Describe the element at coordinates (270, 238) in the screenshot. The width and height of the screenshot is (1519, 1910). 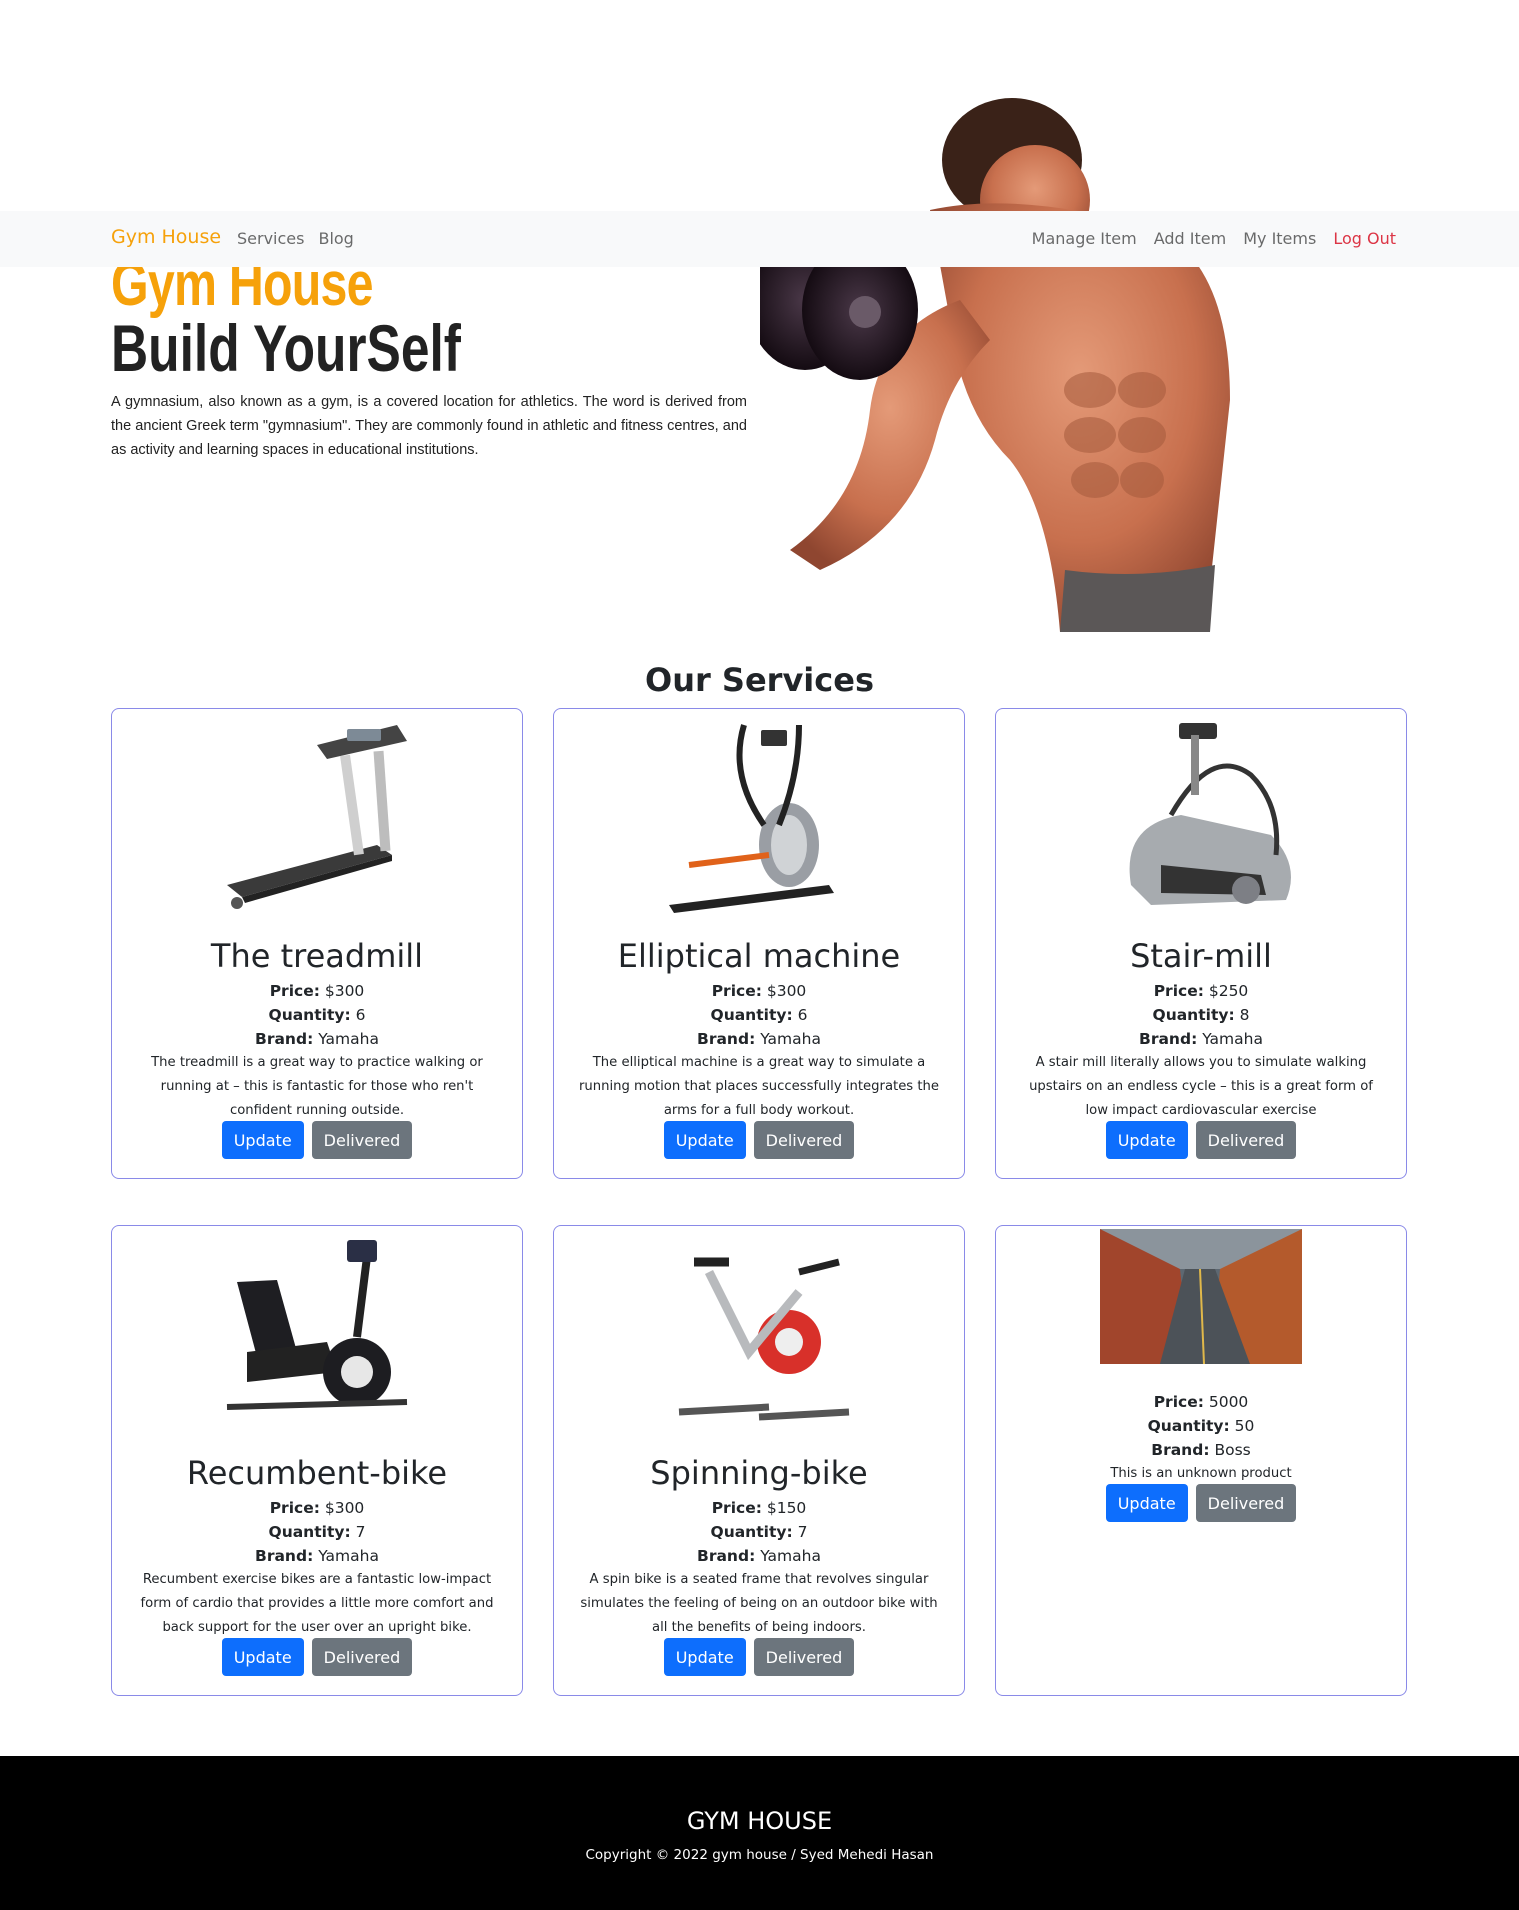
I see `nav-link-services: Services` at that location.